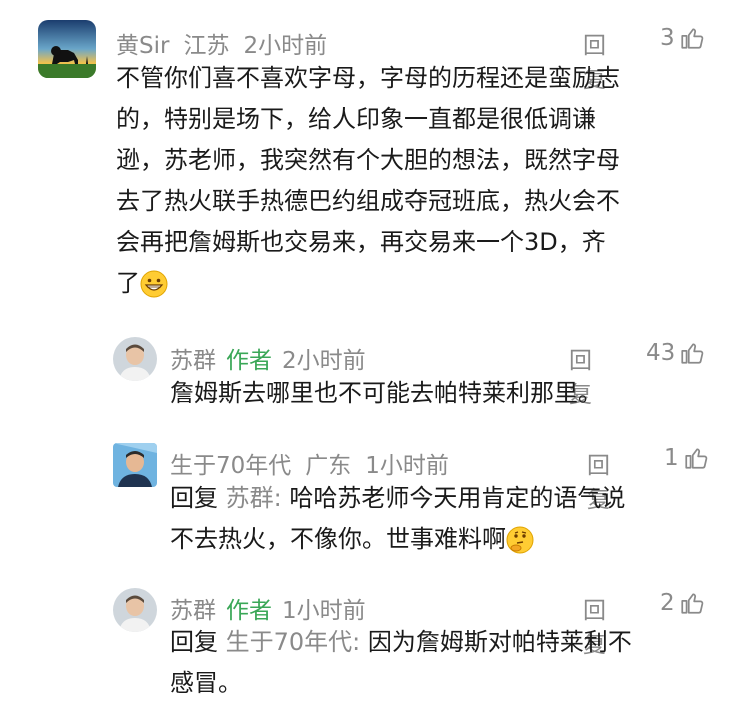  I want to click on like-button: 2, so click(682, 603).